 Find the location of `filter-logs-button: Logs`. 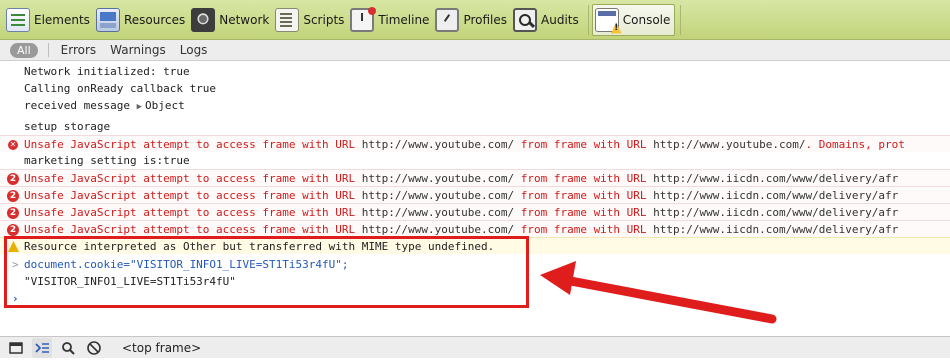

filter-logs-button: Logs is located at coordinates (194, 50).